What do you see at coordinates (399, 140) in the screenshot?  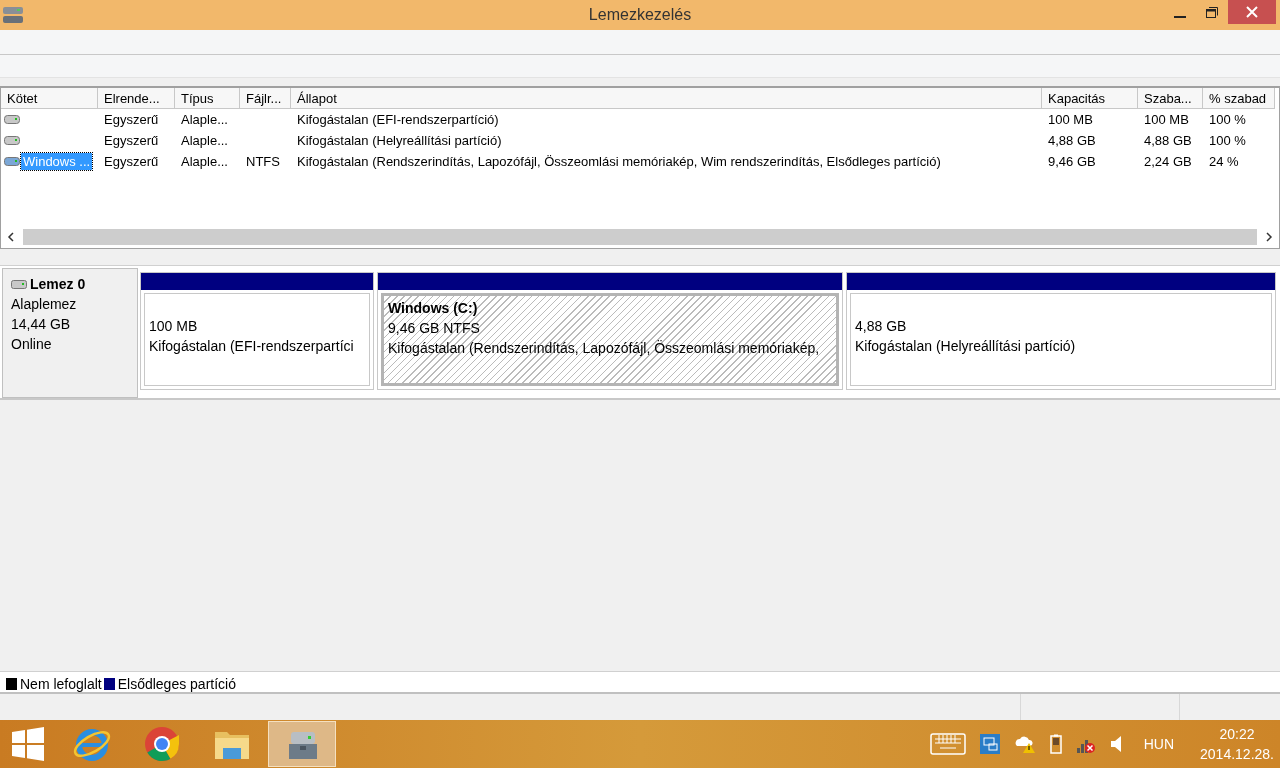 I see `table-cell: Kifogástalan (Helyreállítási partíció)` at bounding box center [399, 140].